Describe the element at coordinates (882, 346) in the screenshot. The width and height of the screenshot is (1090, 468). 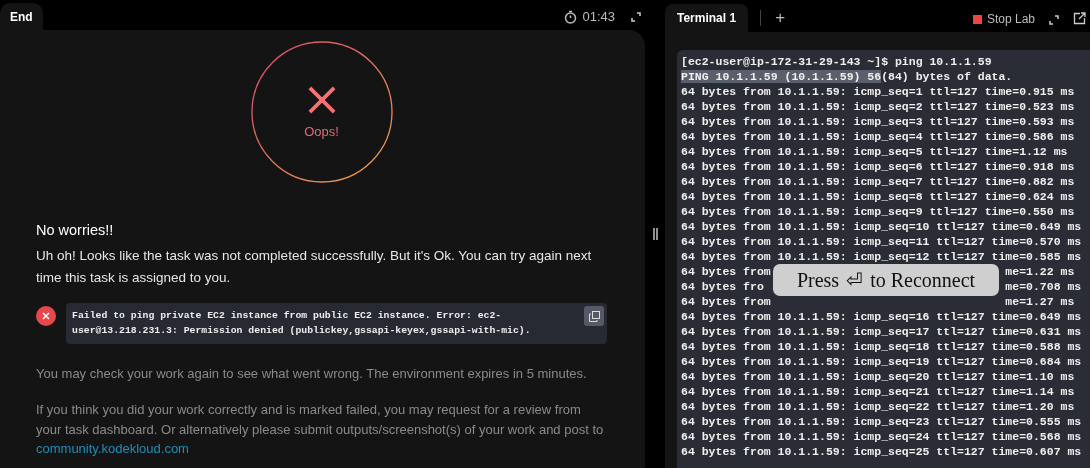
I see `terminal-line: 64 bytes from 10.1.1.59: icmp_seq=18 ttl=127 time=0.588 ms` at that location.